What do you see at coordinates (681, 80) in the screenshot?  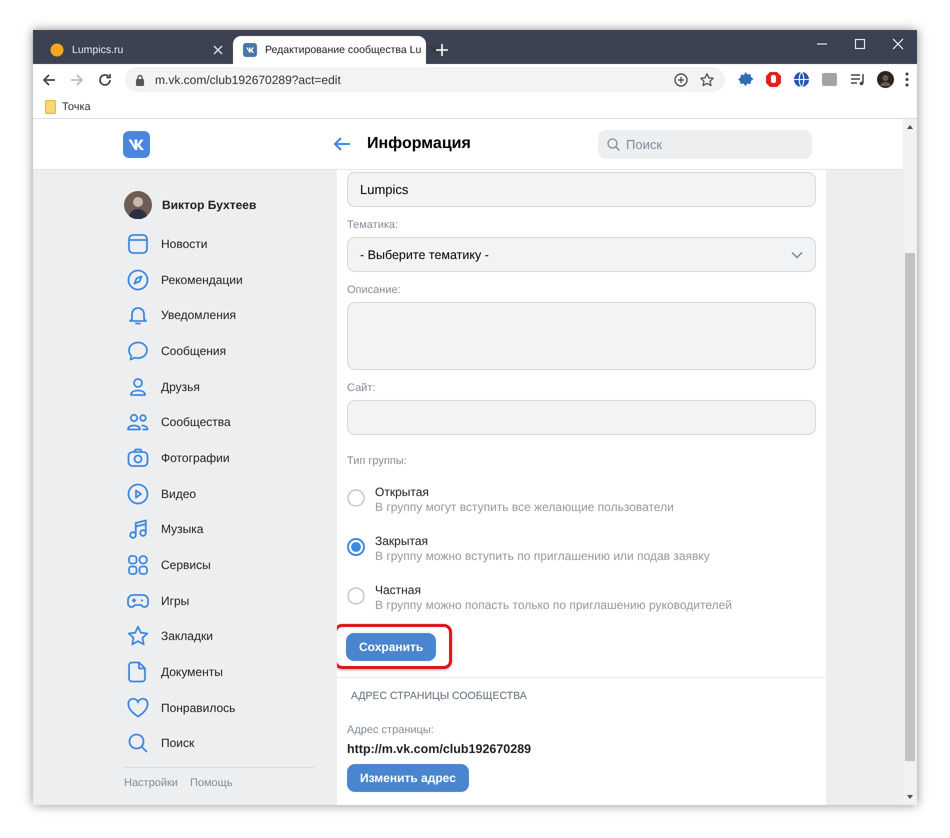 I see `plus-circle-icon` at bounding box center [681, 80].